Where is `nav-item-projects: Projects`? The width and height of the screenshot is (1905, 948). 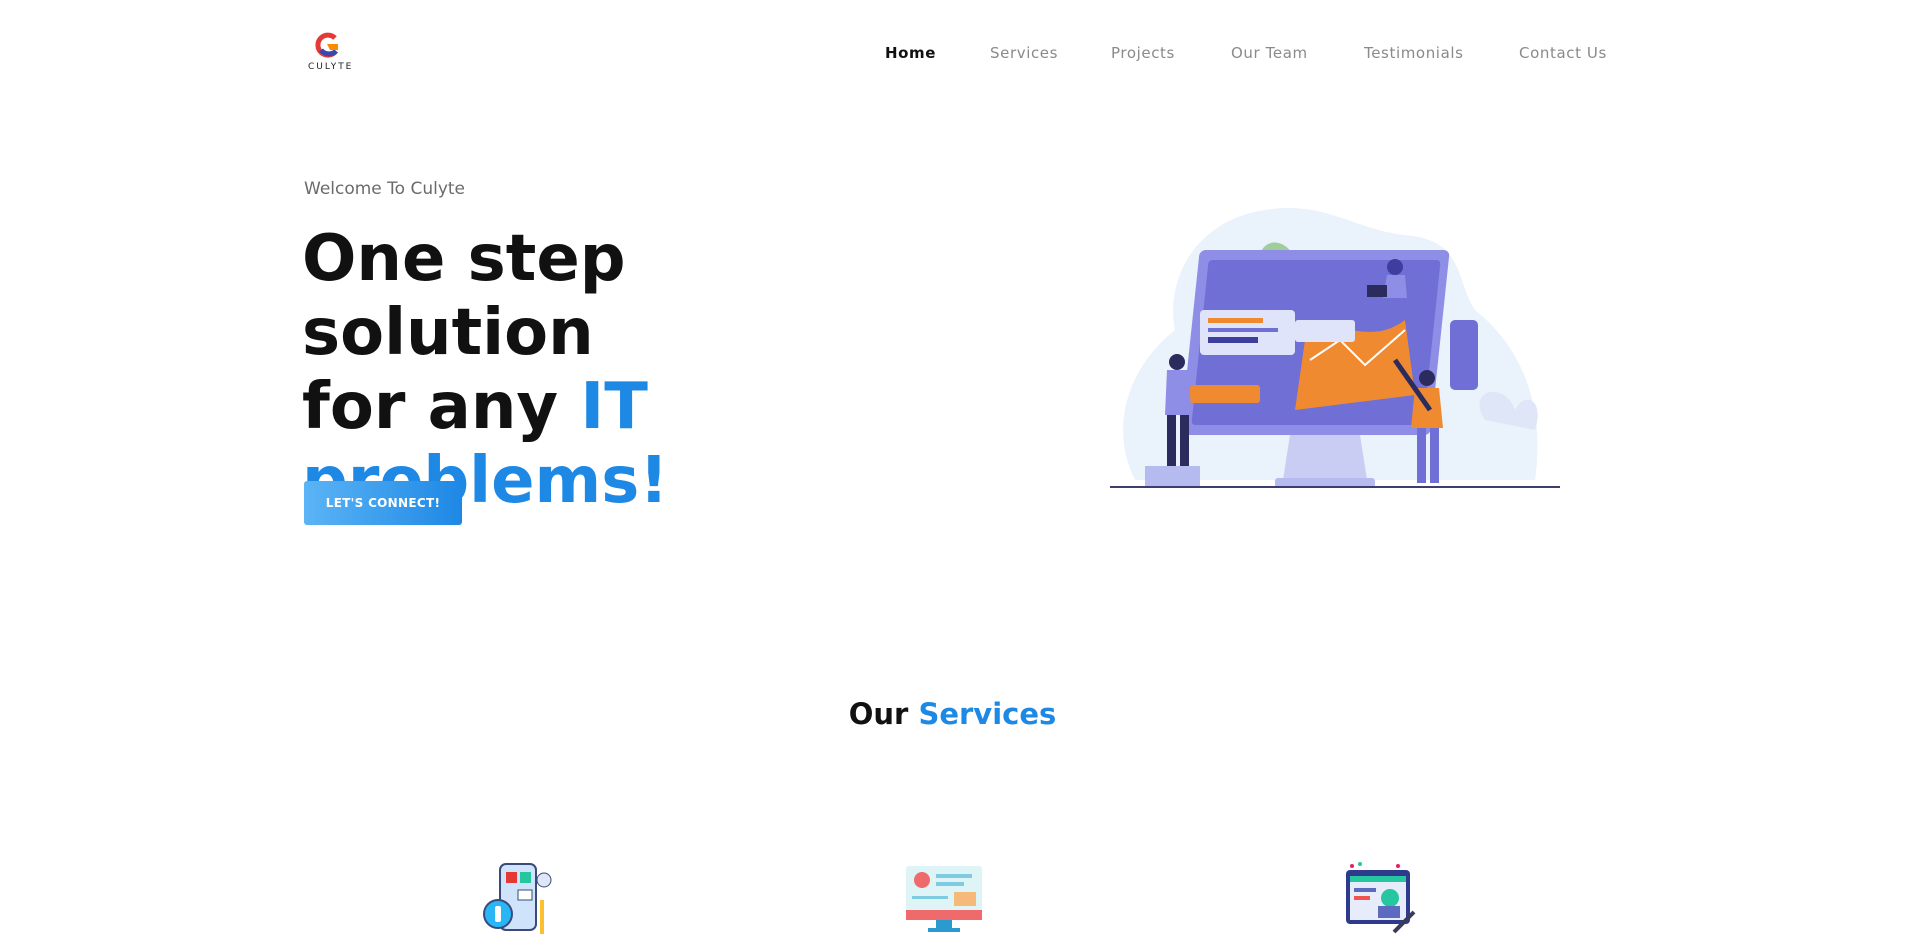 nav-item-projects: Projects is located at coordinates (1143, 53).